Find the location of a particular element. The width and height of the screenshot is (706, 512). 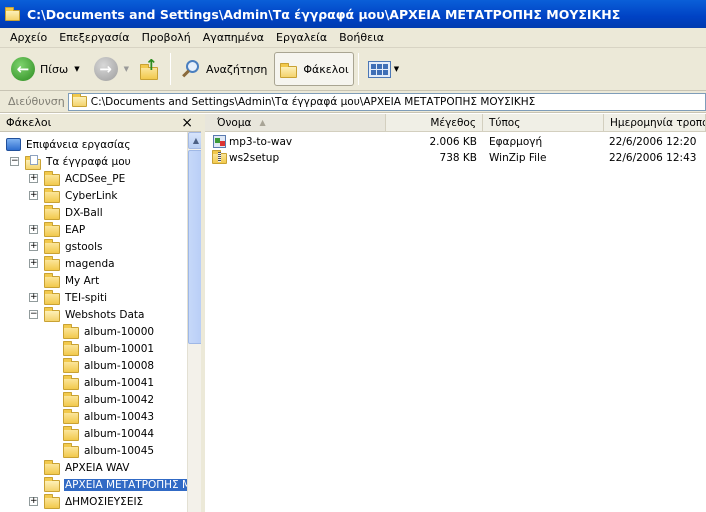

tree-item-magenda: magenda is located at coordinates (80, 263).